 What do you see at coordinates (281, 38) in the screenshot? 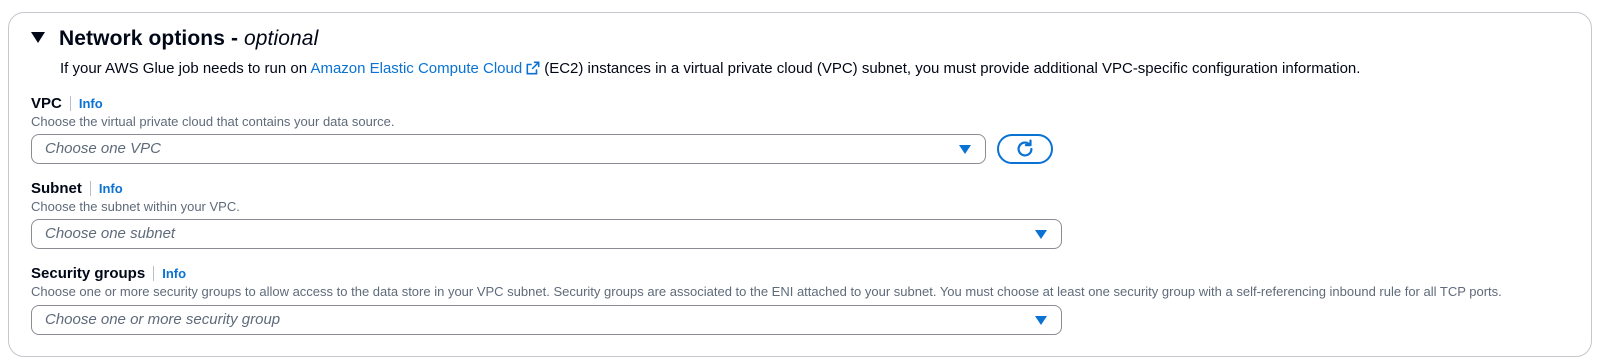
I see `section-title-optional: optional` at bounding box center [281, 38].